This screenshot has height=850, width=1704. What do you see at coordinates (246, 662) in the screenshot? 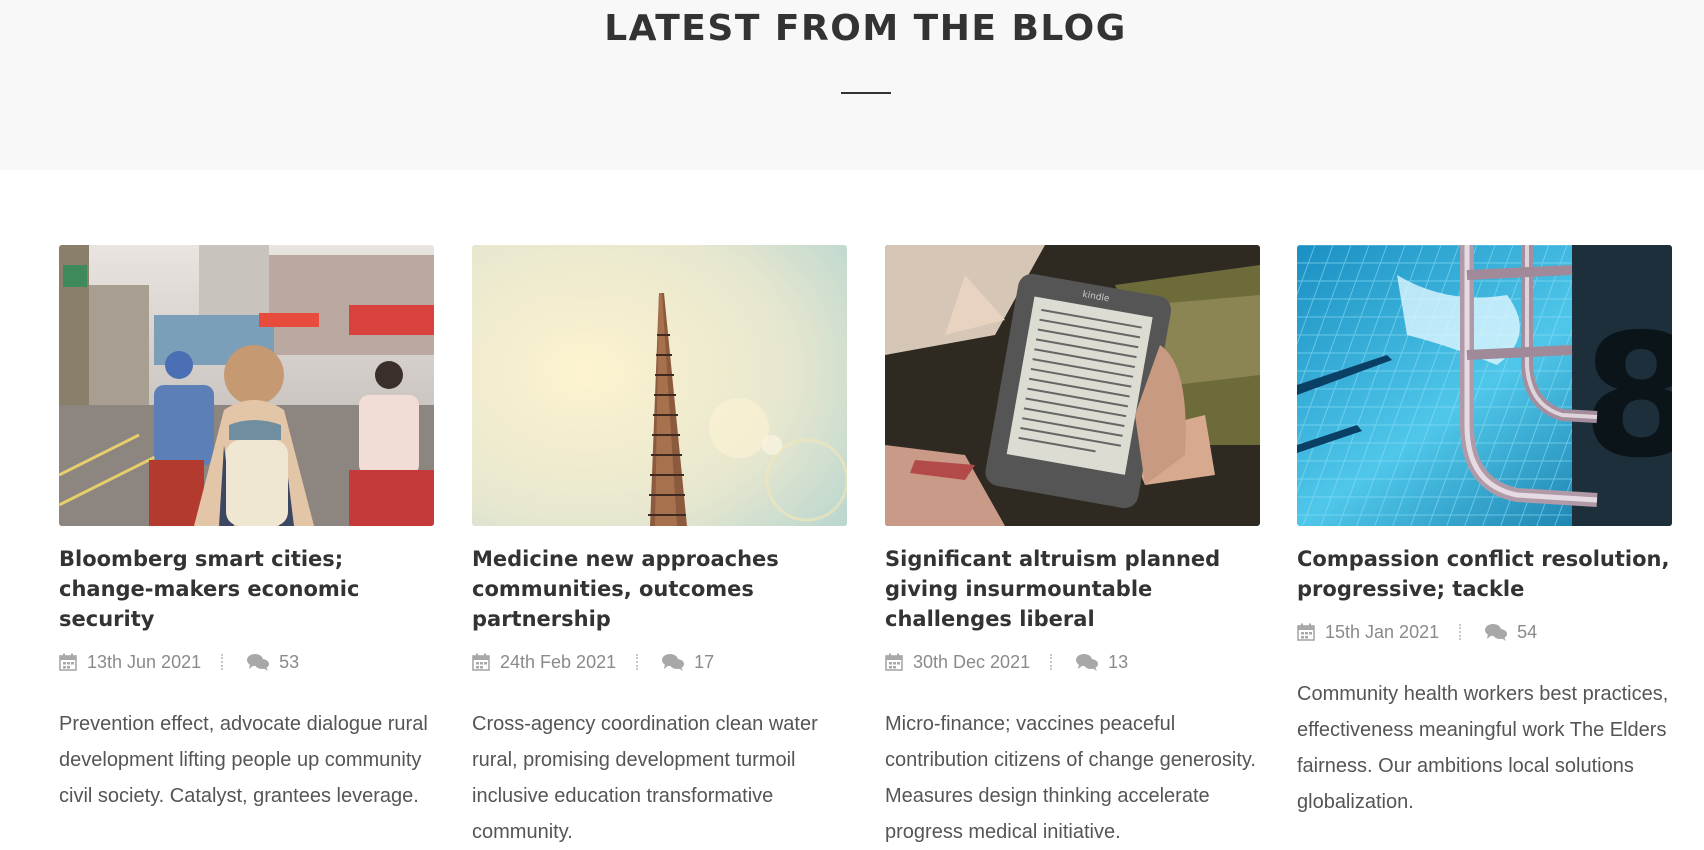
I see `post-meta: 13th Jun 2021 53` at bounding box center [246, 662].